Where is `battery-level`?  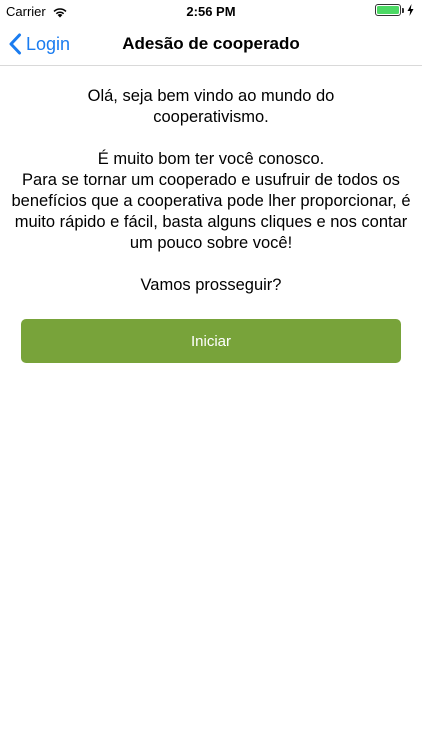 battery-level is located at coordinates (388, 10).